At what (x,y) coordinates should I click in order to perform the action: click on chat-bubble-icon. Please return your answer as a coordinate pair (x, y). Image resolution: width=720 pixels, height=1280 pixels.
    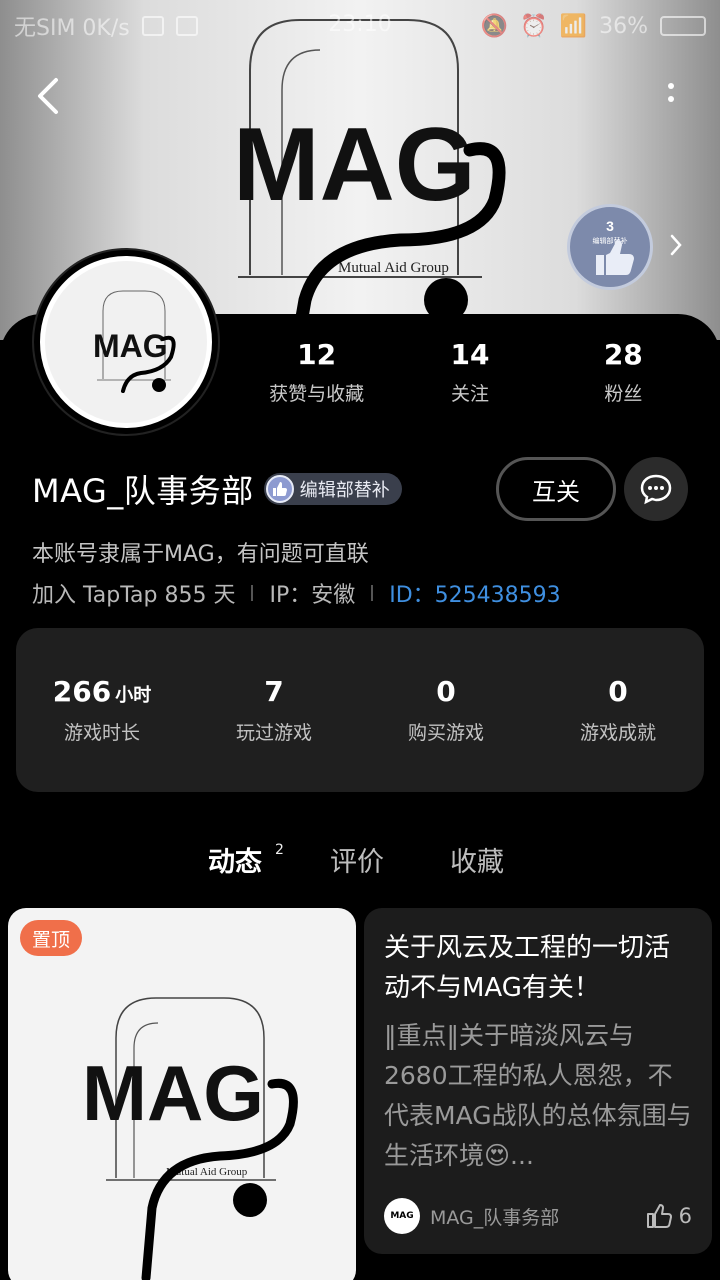
    Looking at the image, I should click on (656, 489).